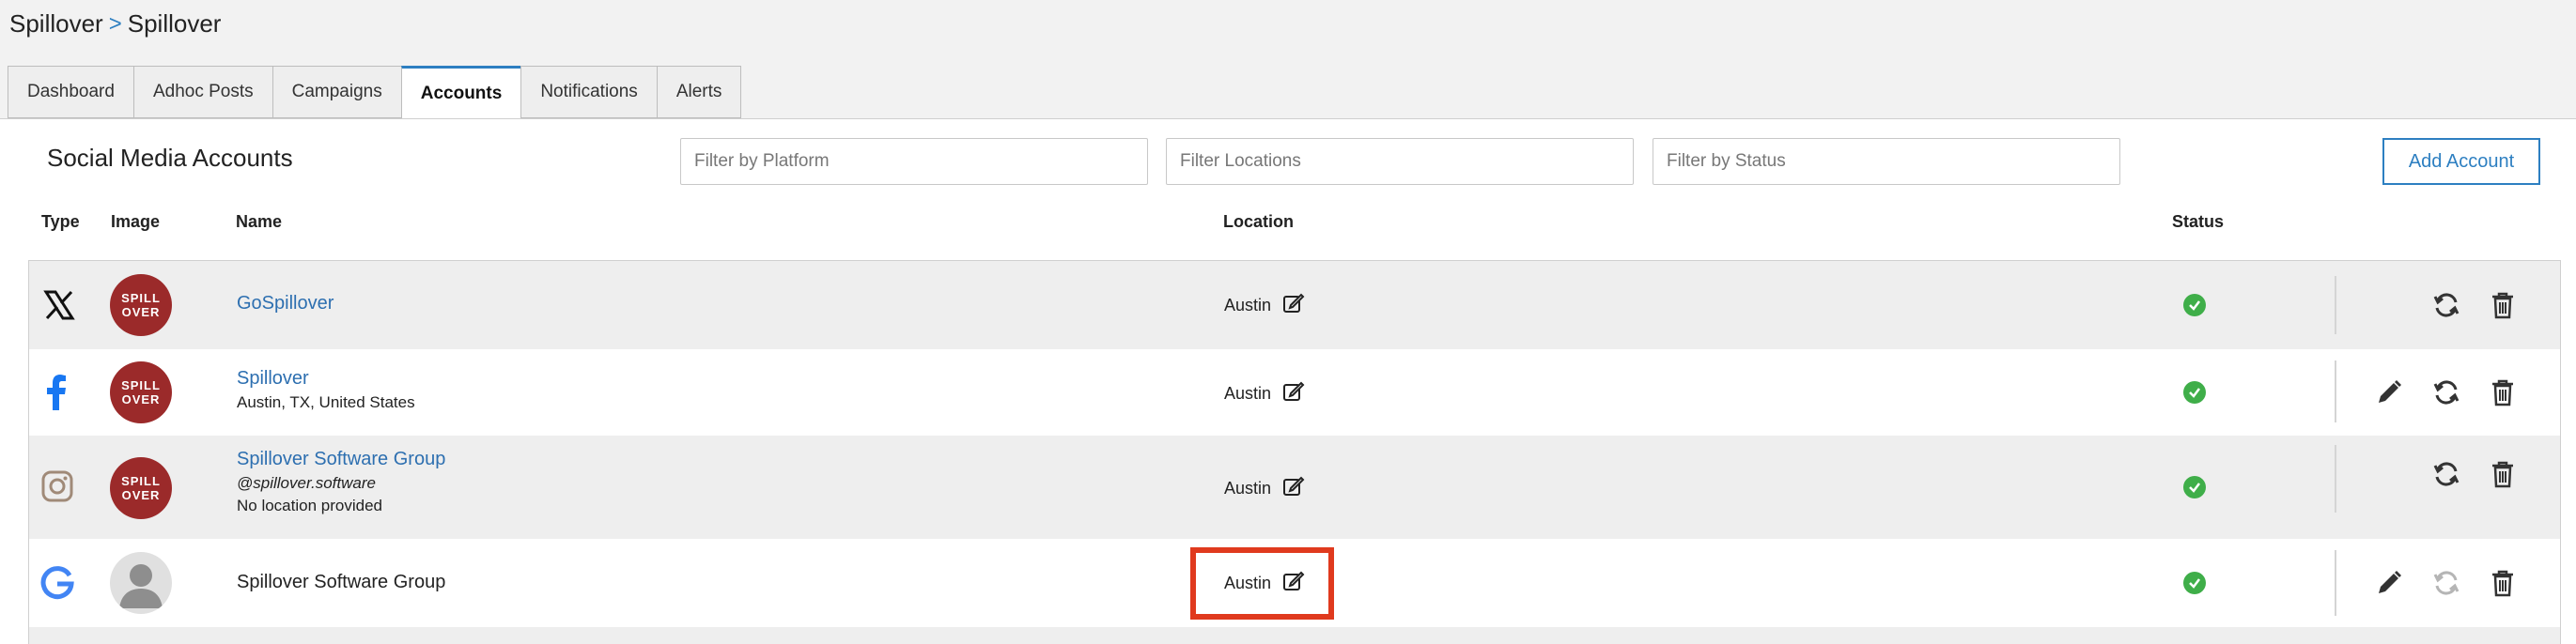 The height and width of the screenshot is (644, 2576). Describe the element at coordinates (1262, 584) in the screenshot. I see `highlight-box` at that location.